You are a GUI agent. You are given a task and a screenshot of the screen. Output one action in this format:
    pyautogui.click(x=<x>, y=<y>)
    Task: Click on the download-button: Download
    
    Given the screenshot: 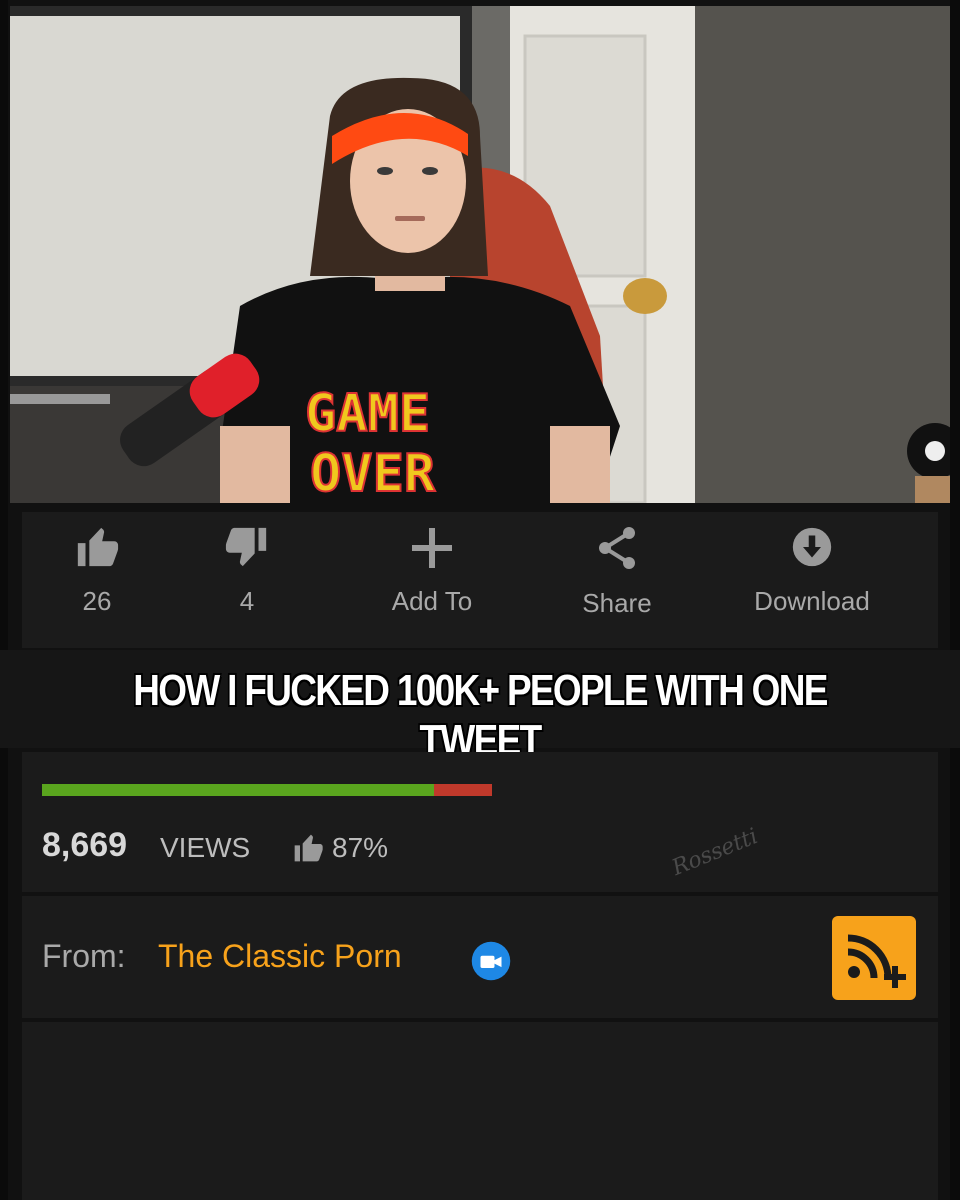 What is the action you would take?
    pyautogui.click(x=812, y=580)
    